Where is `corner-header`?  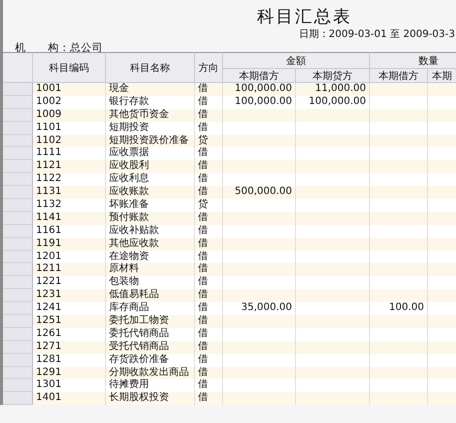
corner-header is located at coordinates (18, 67).